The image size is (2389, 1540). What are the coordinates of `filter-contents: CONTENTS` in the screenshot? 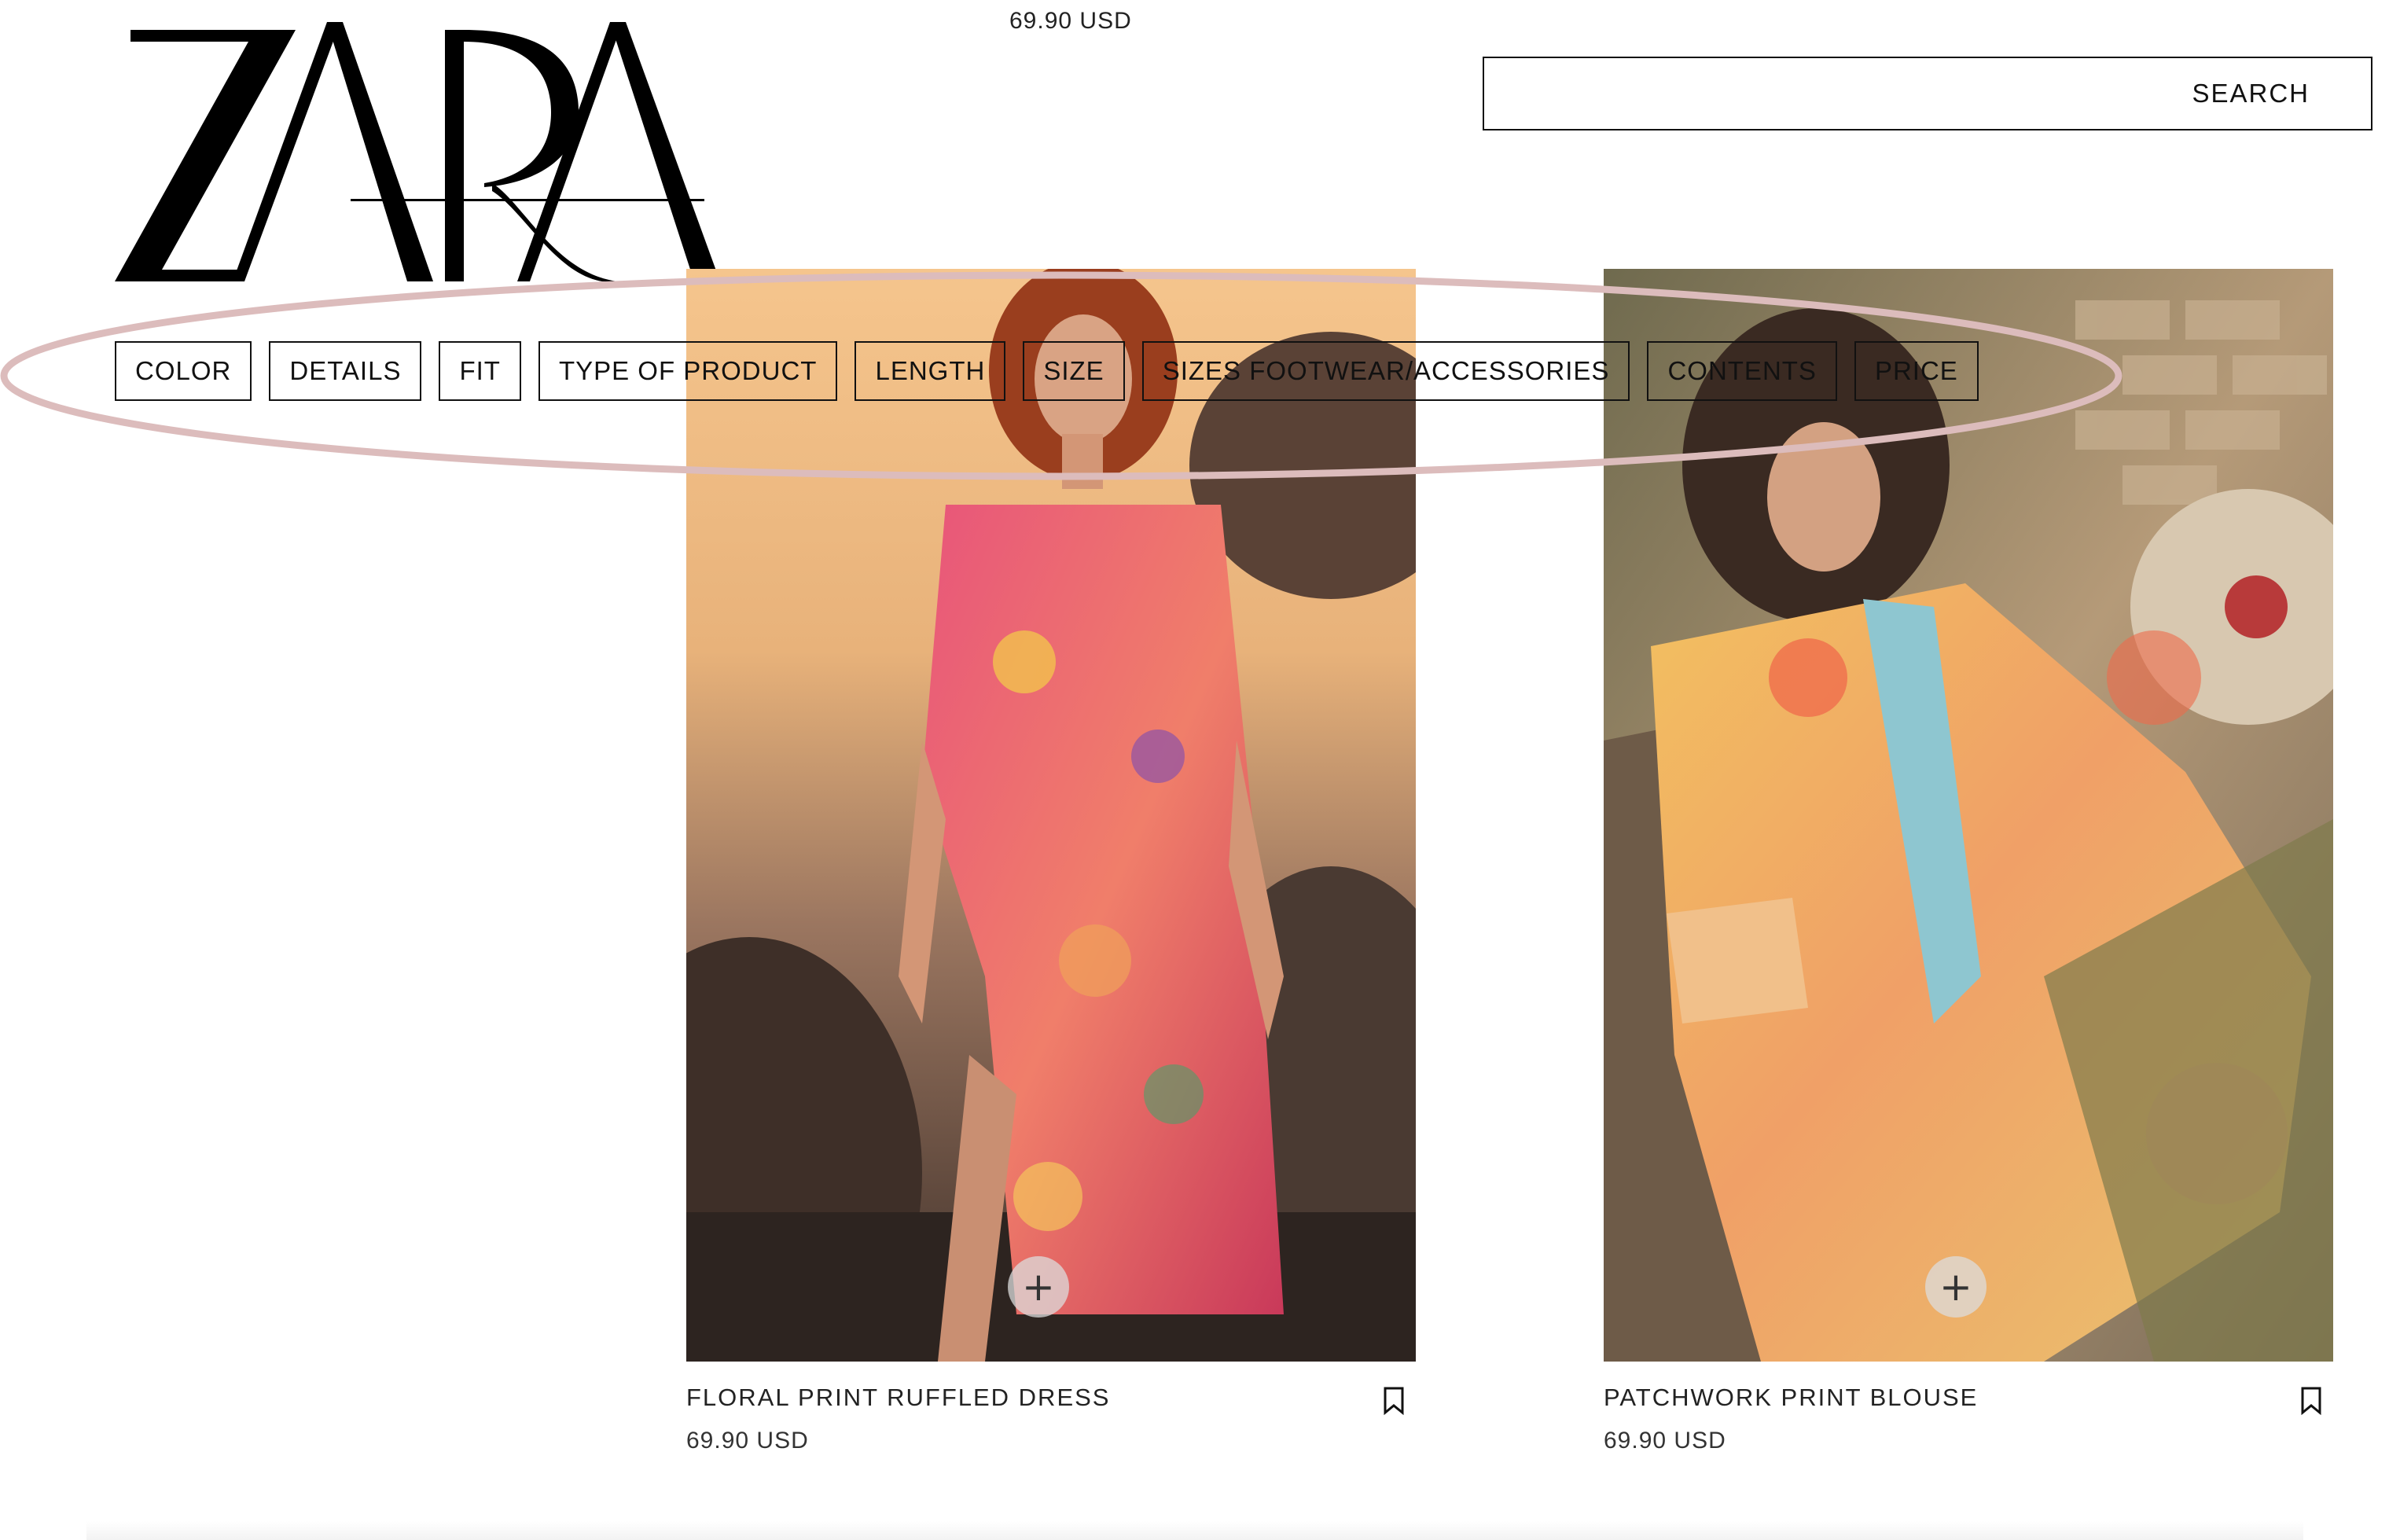 It's located at (1742, 371).